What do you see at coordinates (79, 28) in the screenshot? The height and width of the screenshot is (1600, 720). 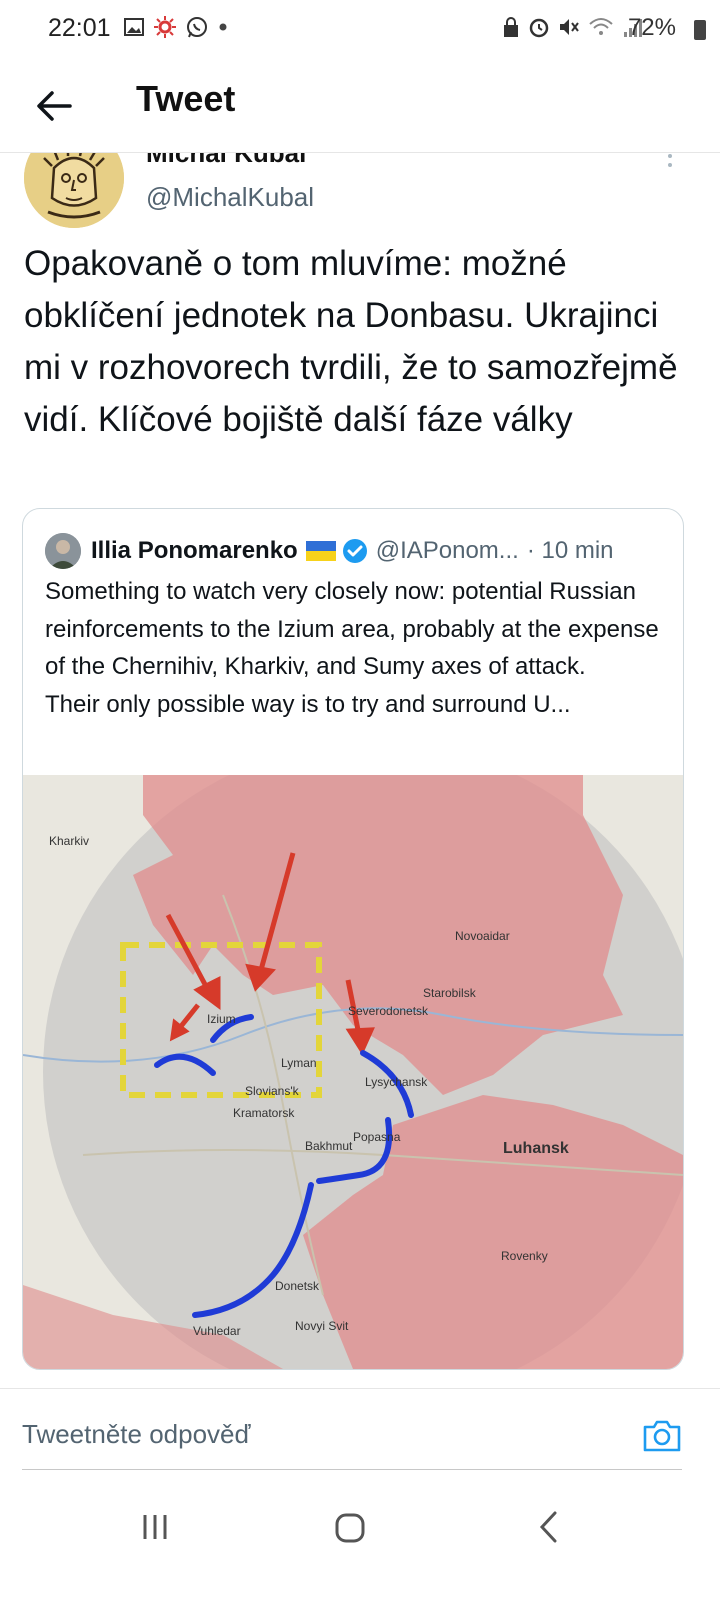 I see `status-time: 22:01` at bounding box center [79, 28].